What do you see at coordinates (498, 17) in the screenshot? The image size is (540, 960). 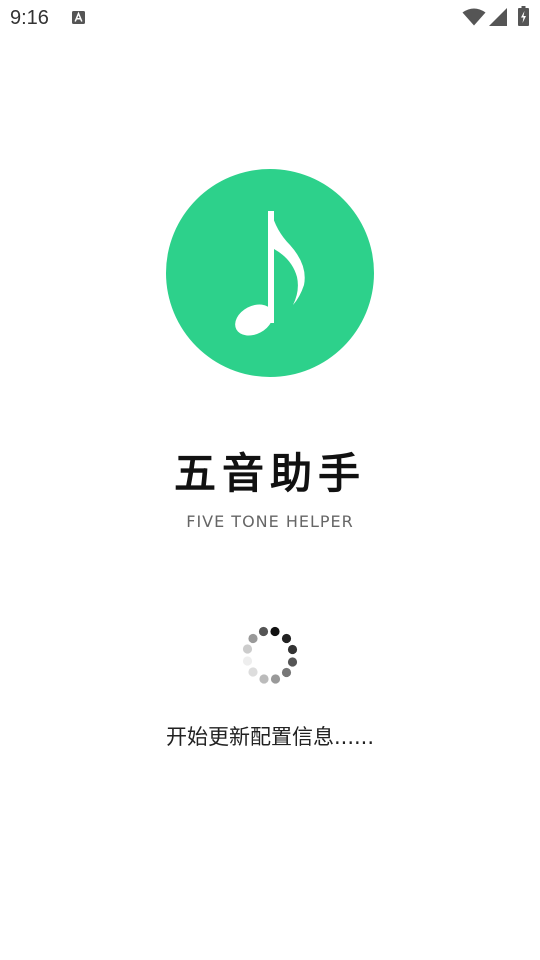 I see `cell-signal-icon` at bounding box center [498, 17].